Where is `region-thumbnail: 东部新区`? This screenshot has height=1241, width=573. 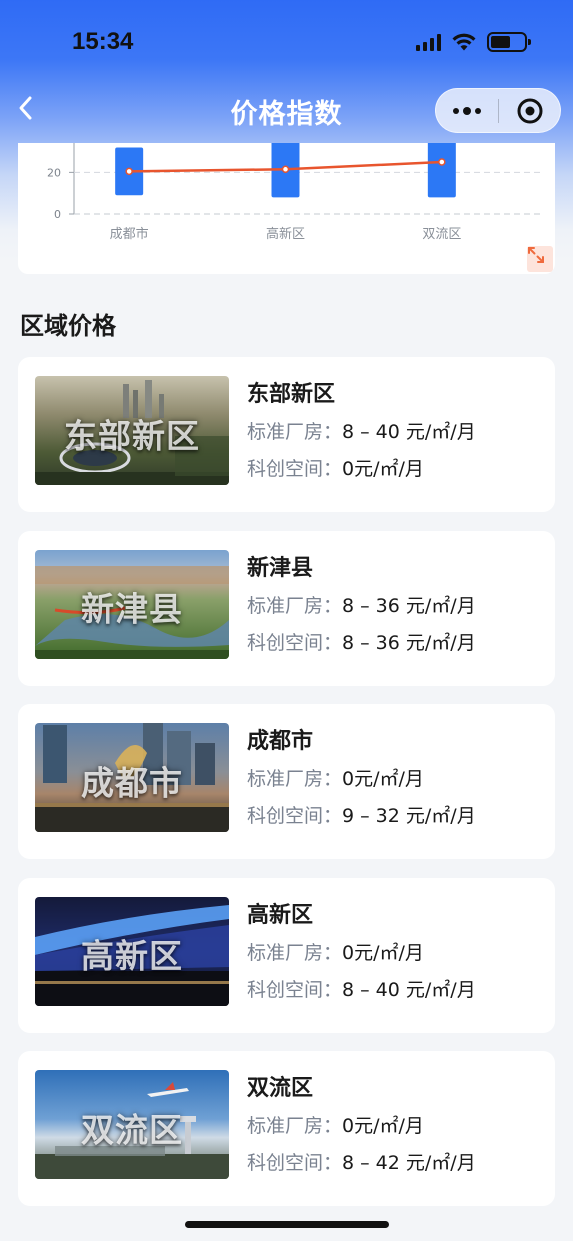
region-thumbnail: 东部新区 is located at coordinates (132, 430).